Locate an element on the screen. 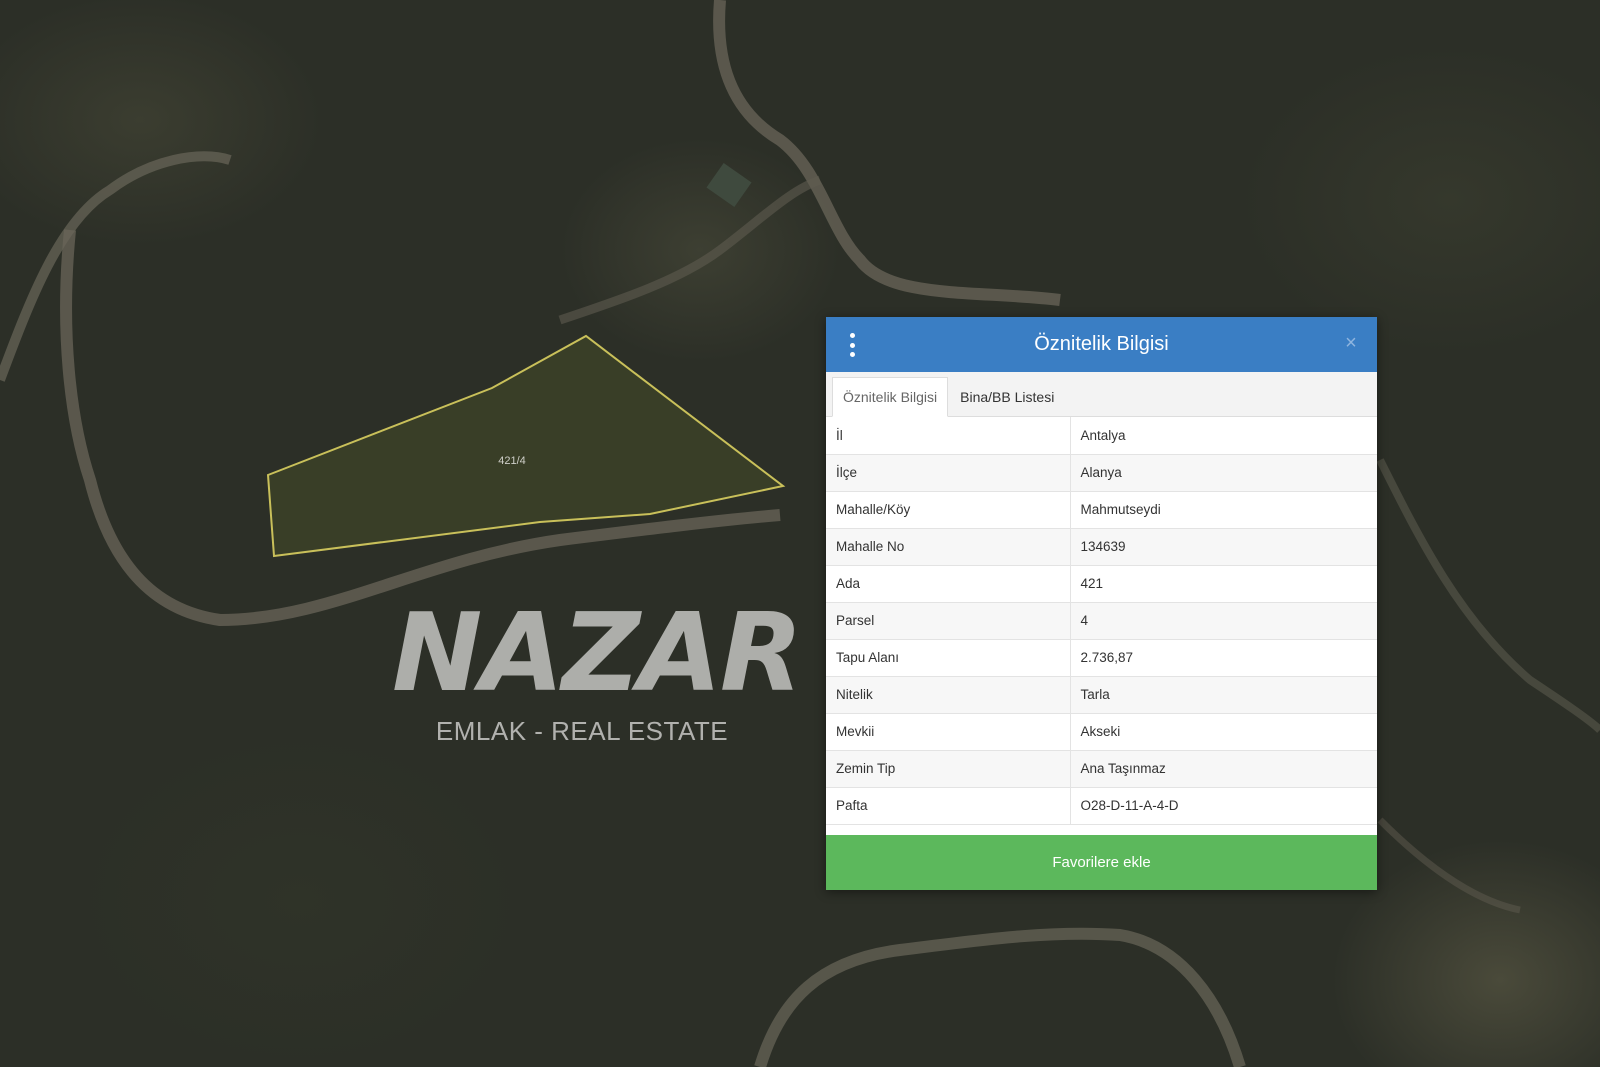 The height and width of the screenshot is (1067, 1600). tab-building-list: Bina/BB Listesi is located at coordinates (1007, 397).